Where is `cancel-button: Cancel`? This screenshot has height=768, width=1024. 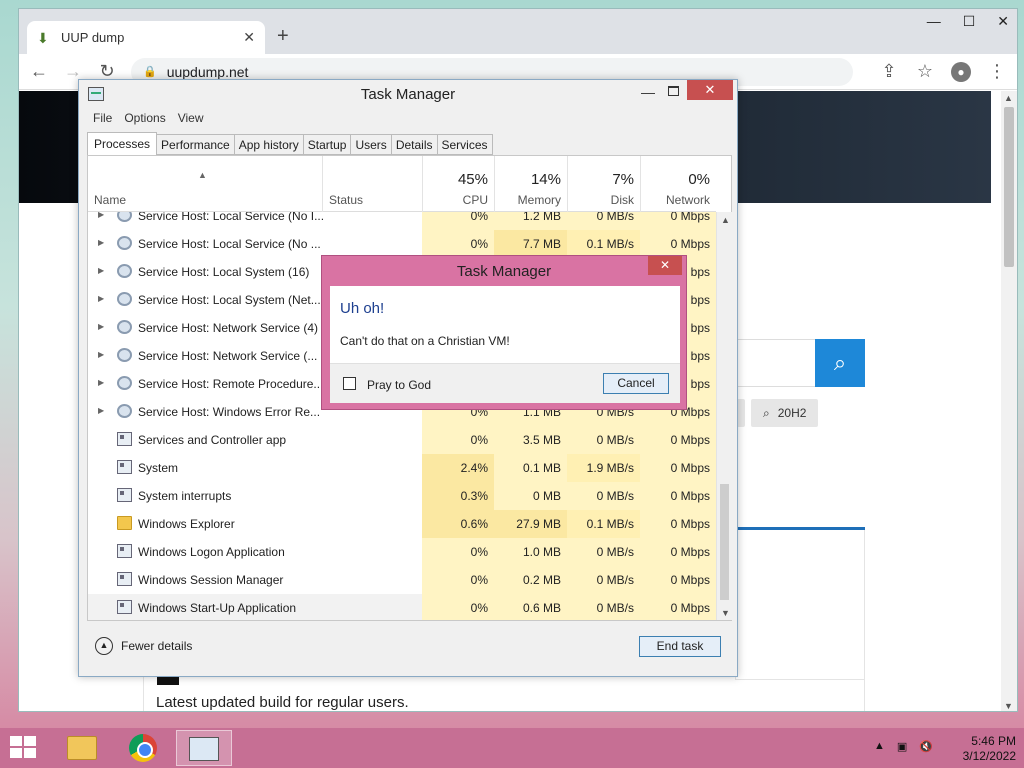
cancel-button: Cancel is located at coordinates (636, 383).